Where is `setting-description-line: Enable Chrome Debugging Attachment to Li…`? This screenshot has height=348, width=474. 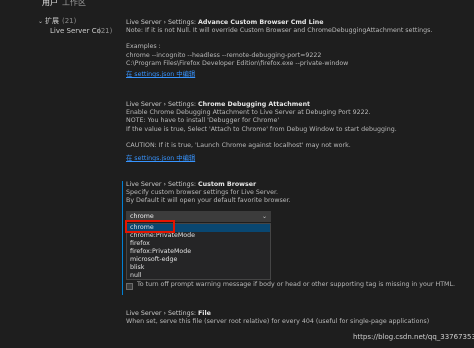
setting-description-line: Enable Chrome Debugging Attachment to Li… is located at coordinates (248, 113).